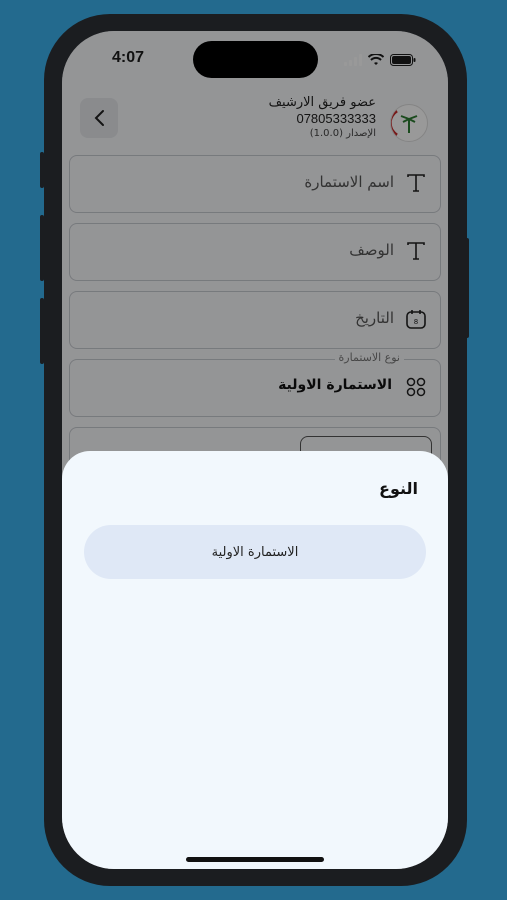 The width and height of the screenshot is (507, 900). Describe the element at coordinates (42, 331) in the screenshot. I see `volume-down-button` at that location.